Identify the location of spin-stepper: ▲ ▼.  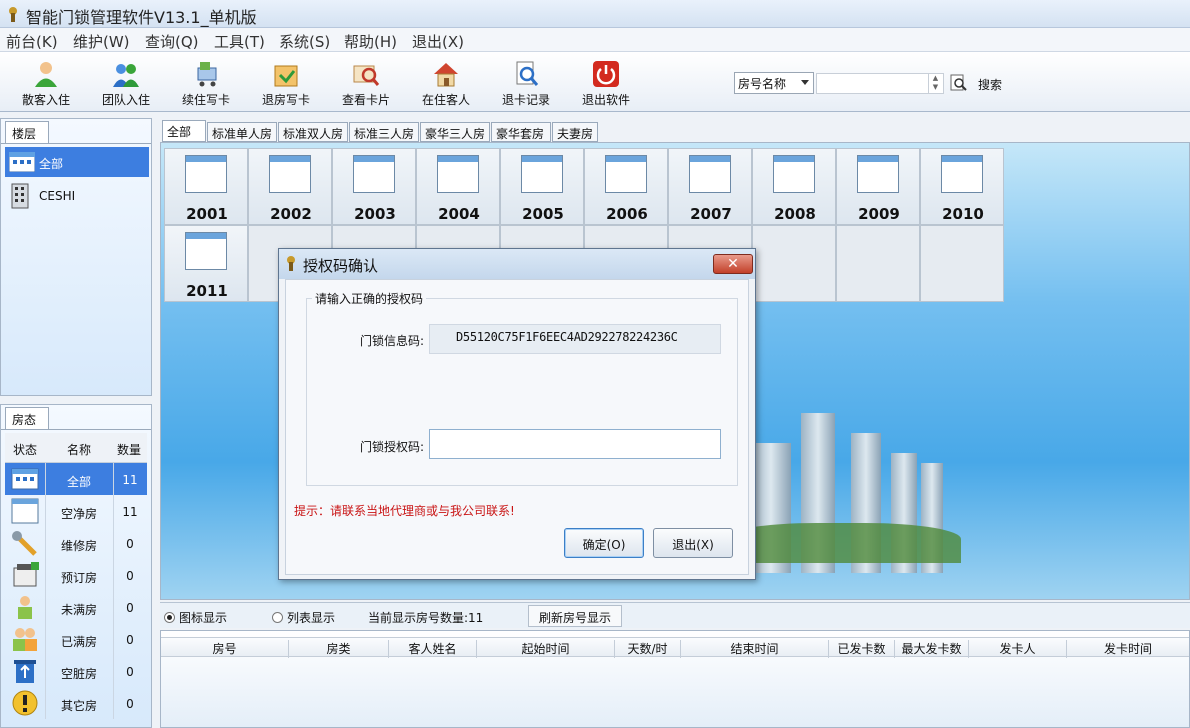
(935, 83).